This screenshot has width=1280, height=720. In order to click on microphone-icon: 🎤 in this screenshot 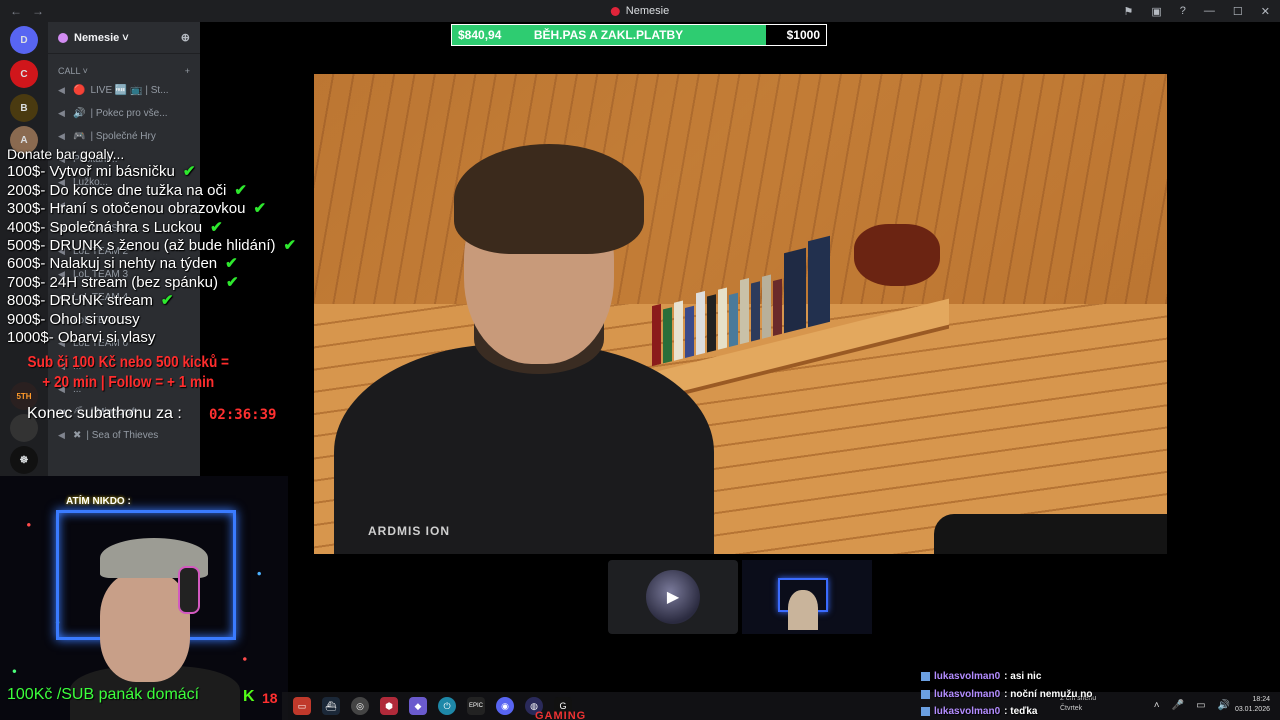, I will do `click(1178, 705)`.